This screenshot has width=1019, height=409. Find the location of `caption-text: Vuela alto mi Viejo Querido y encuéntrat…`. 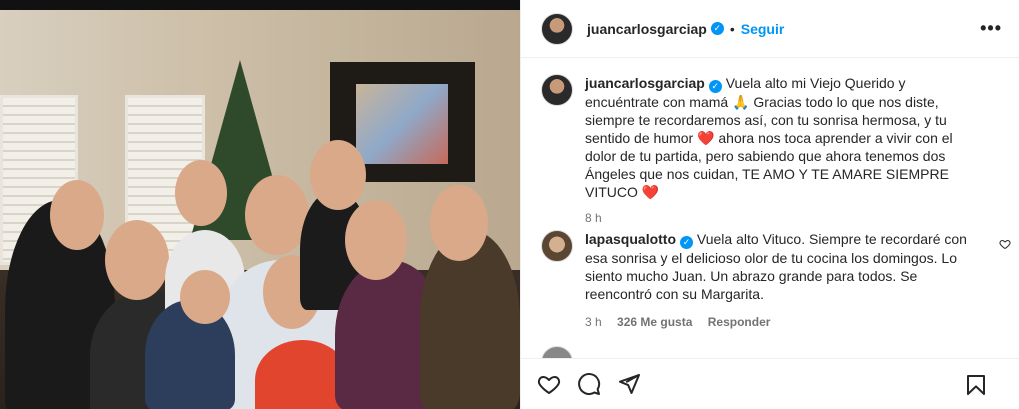

caption-text: Vuela alto mi Viejo Querido y encuéntrat… is located at coordinates (769, 137).